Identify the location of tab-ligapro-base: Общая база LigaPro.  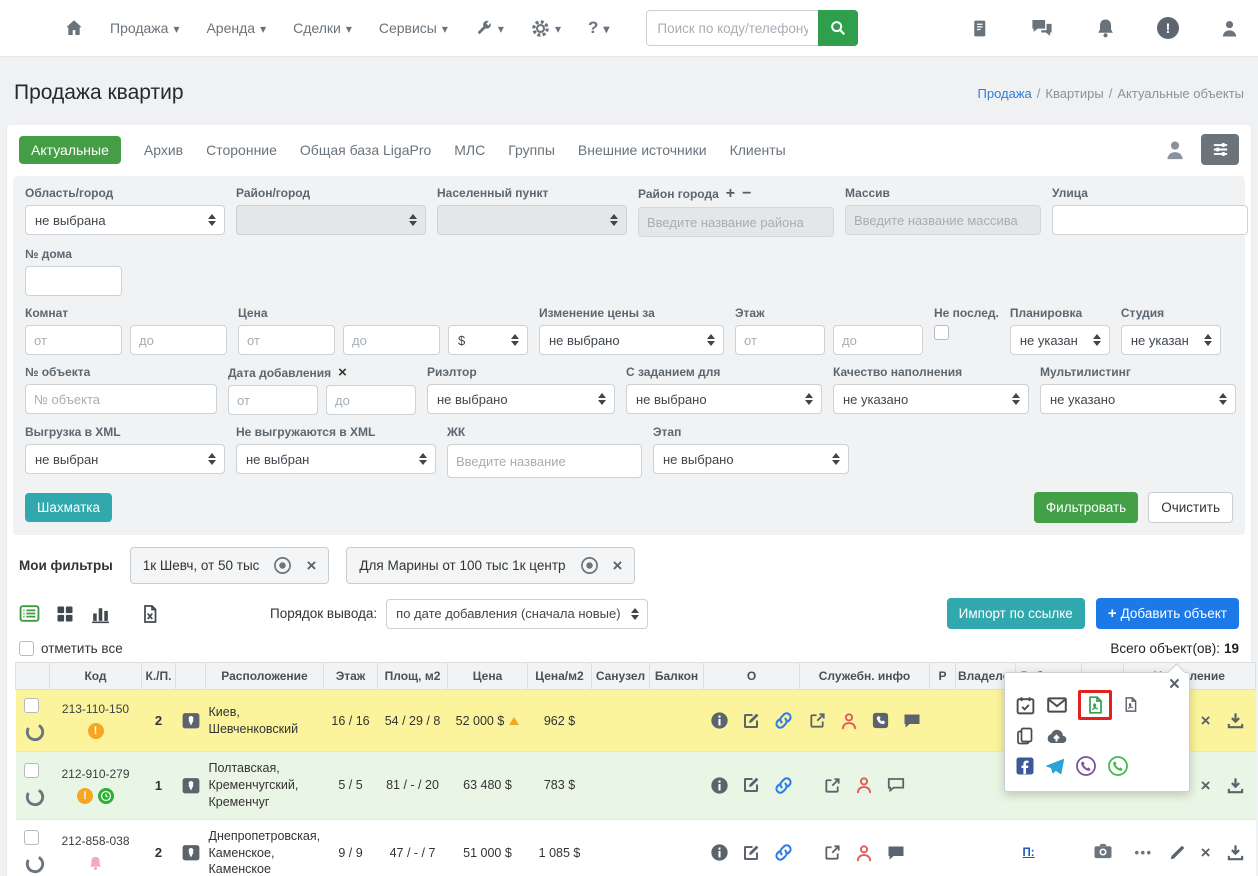
(365, 150).